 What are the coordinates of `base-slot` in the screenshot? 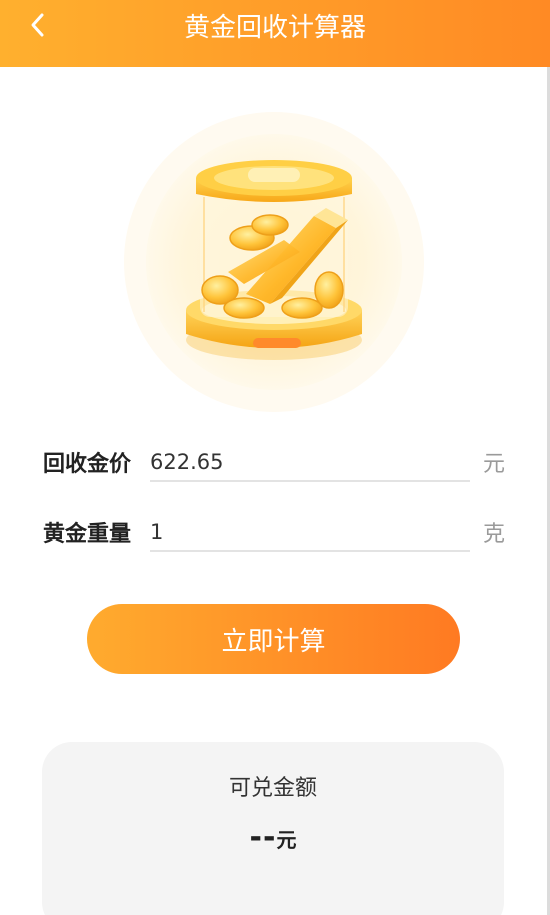 It's located at (277, 343).